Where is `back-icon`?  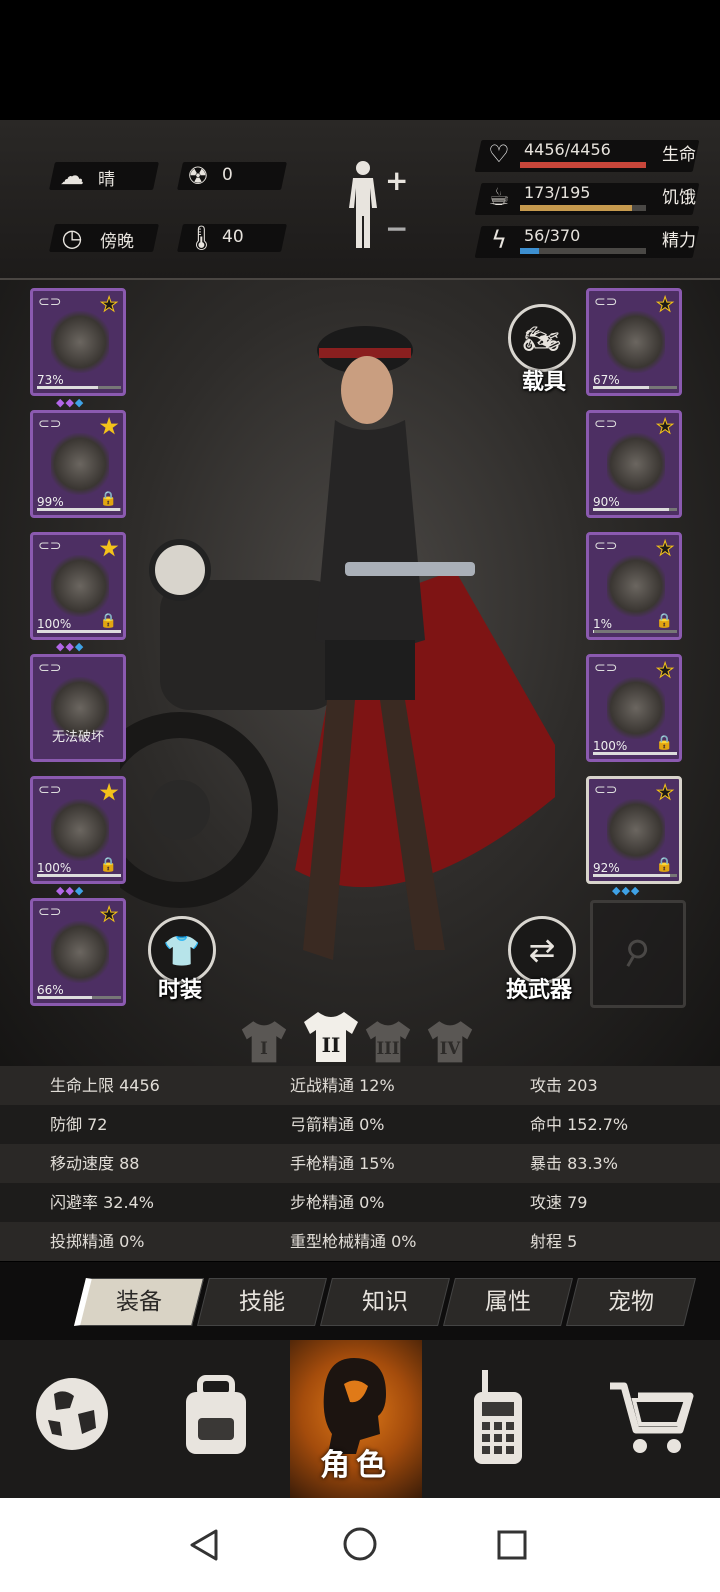 back-icon is located at coordinates (204, 1545).